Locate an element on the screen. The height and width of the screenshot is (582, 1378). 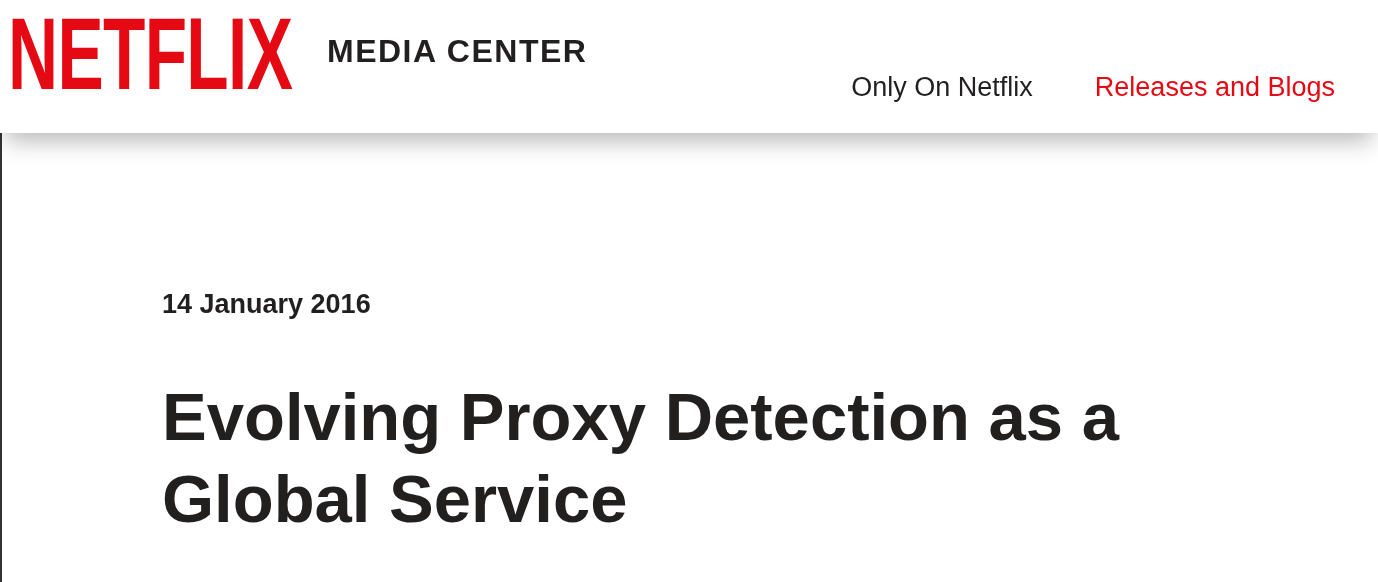
nav-link: Releases and Blogs is located at coordinates (1214, 87).